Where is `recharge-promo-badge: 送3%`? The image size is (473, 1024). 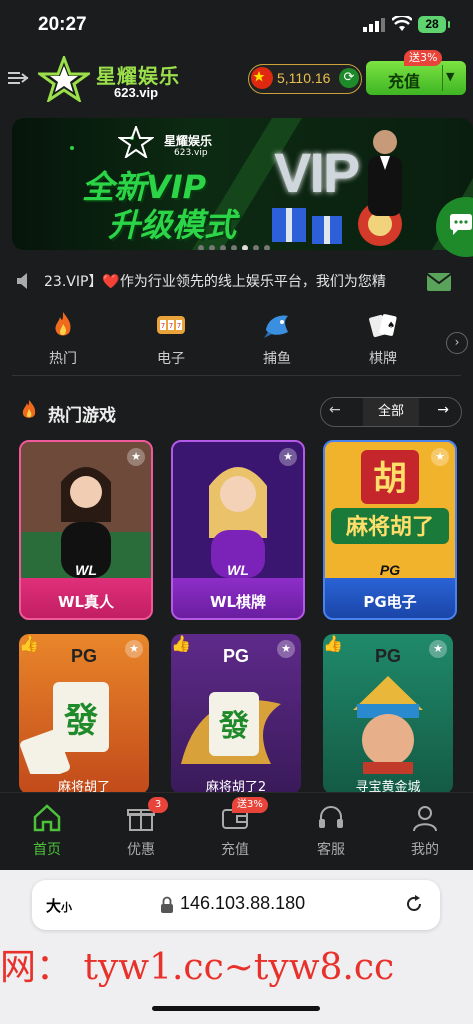 recharge-promo-badge: 送3% is located at coordinates (423, 58).